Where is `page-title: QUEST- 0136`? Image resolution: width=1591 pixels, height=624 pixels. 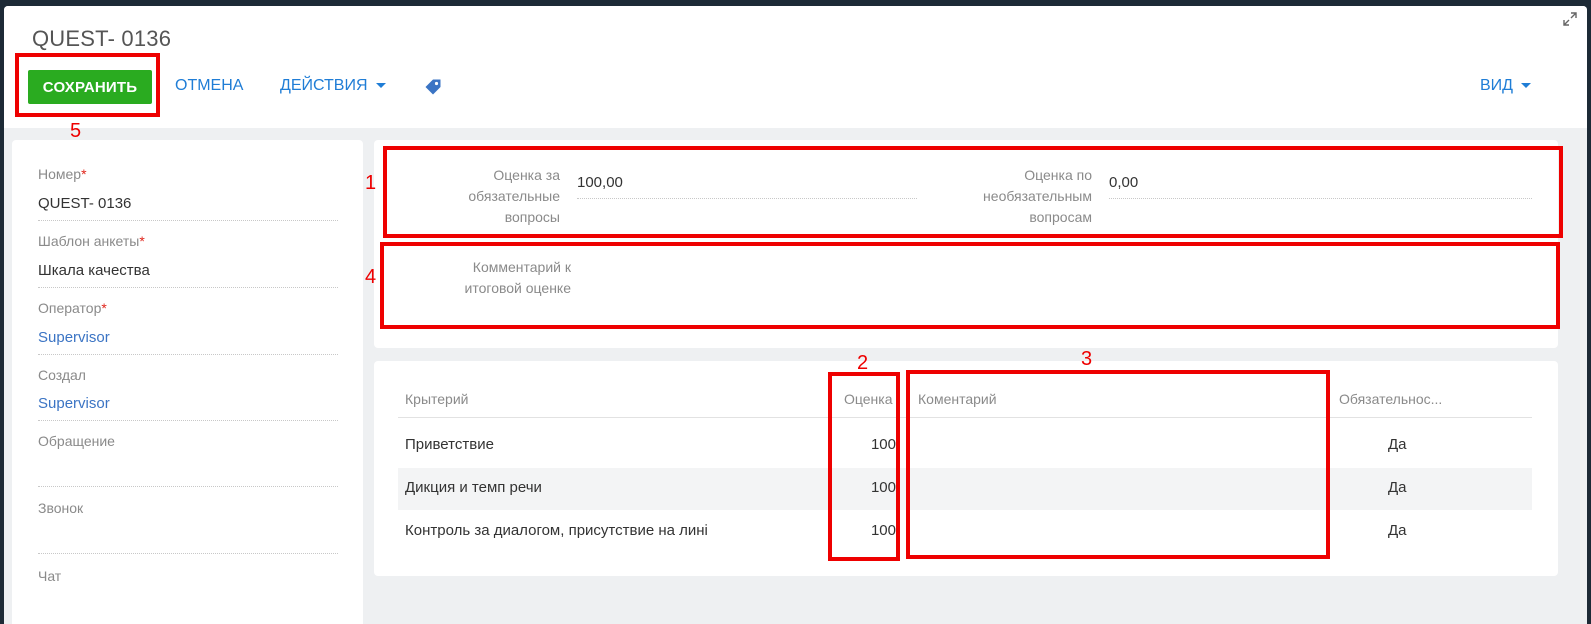
page-title: QUEST- 0136 is located at coordinates (102, 38).